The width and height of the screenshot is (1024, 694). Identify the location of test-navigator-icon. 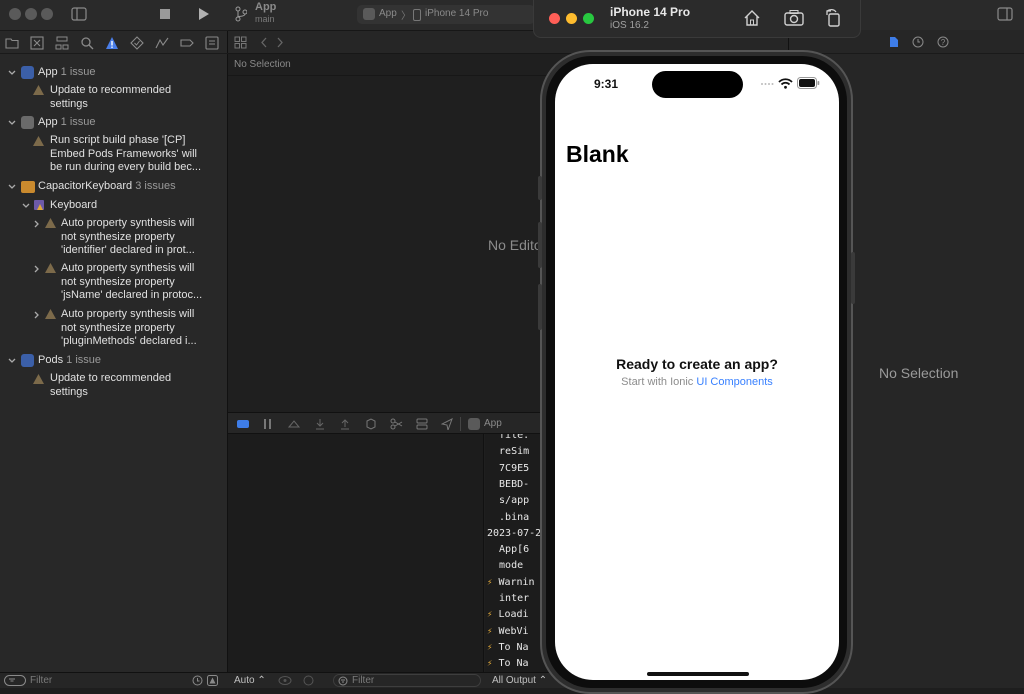
(137, 43).